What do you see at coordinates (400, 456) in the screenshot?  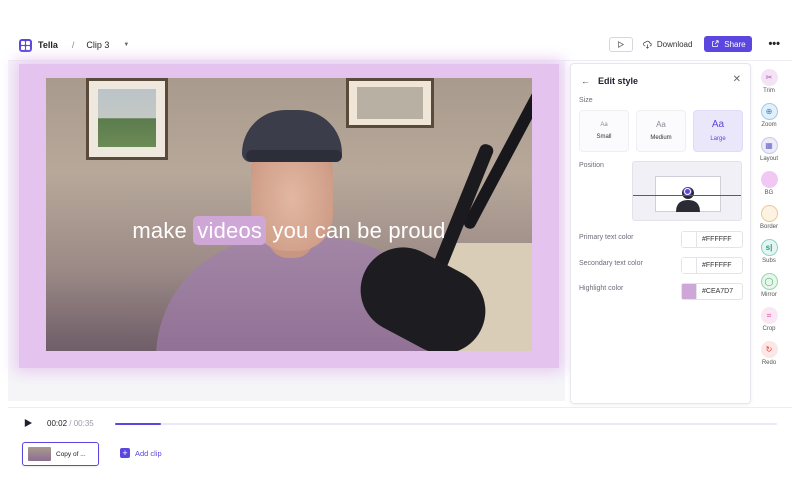 I see `clip-strip: Copy of ... + Add clip` at bounding box center [400, 456].